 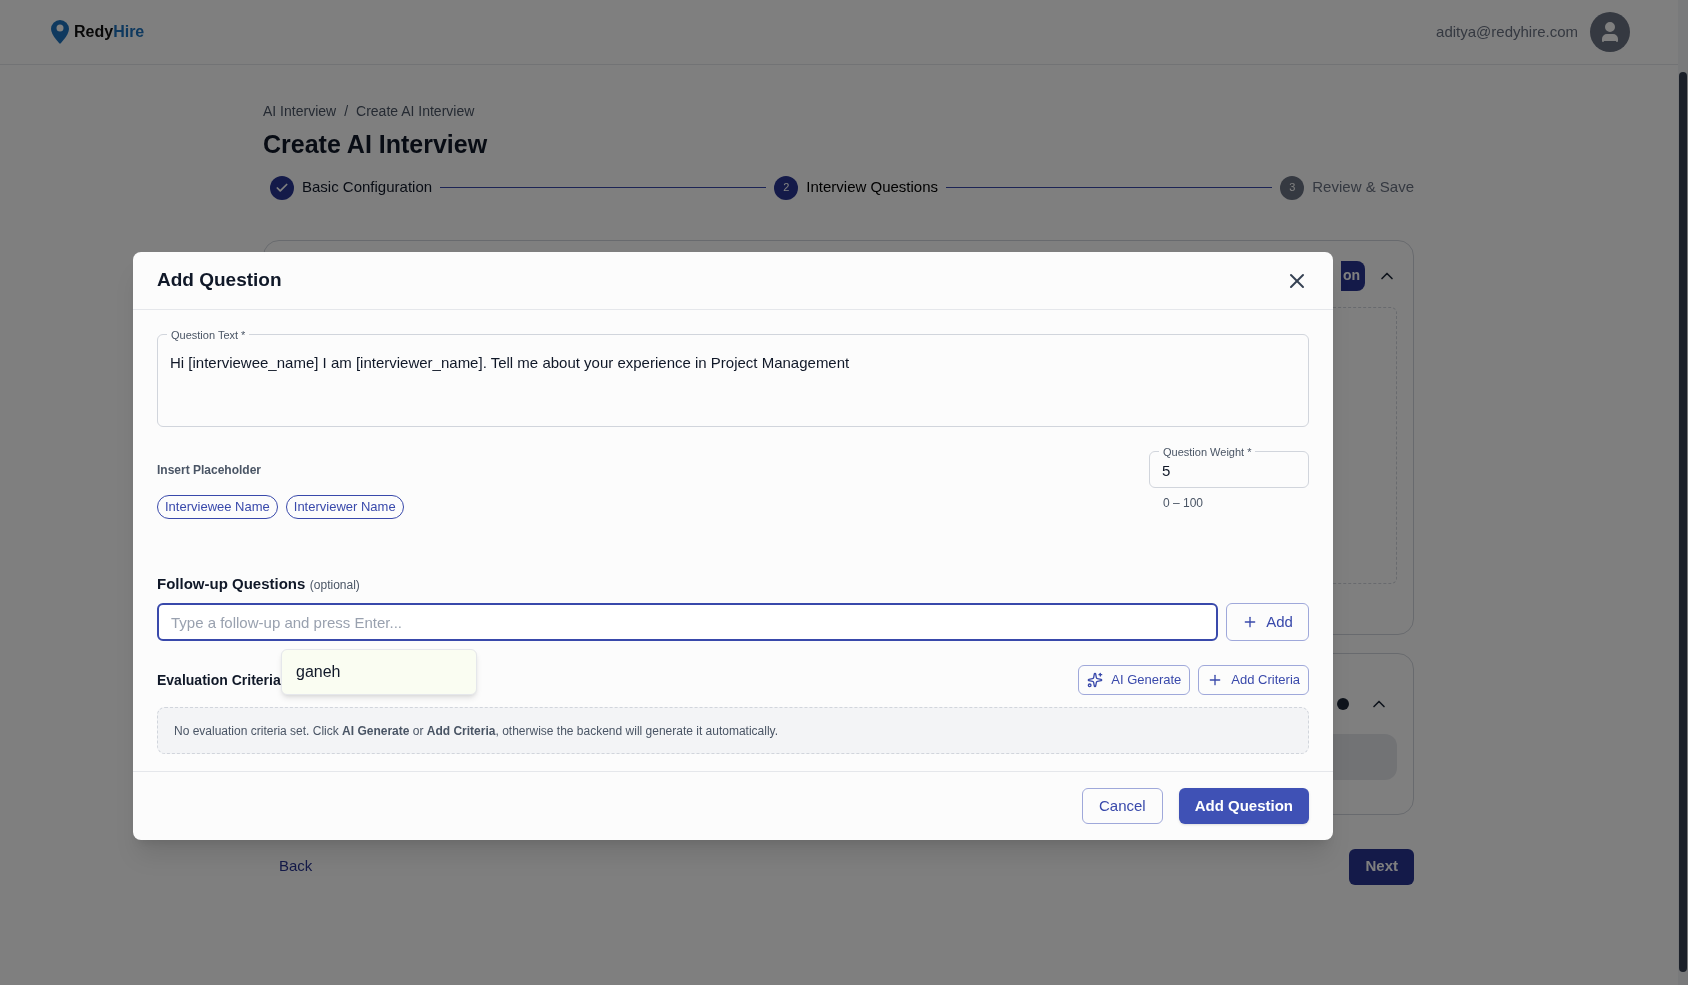 I want to click on weight-value: 5, so click(x=1166, y=471).